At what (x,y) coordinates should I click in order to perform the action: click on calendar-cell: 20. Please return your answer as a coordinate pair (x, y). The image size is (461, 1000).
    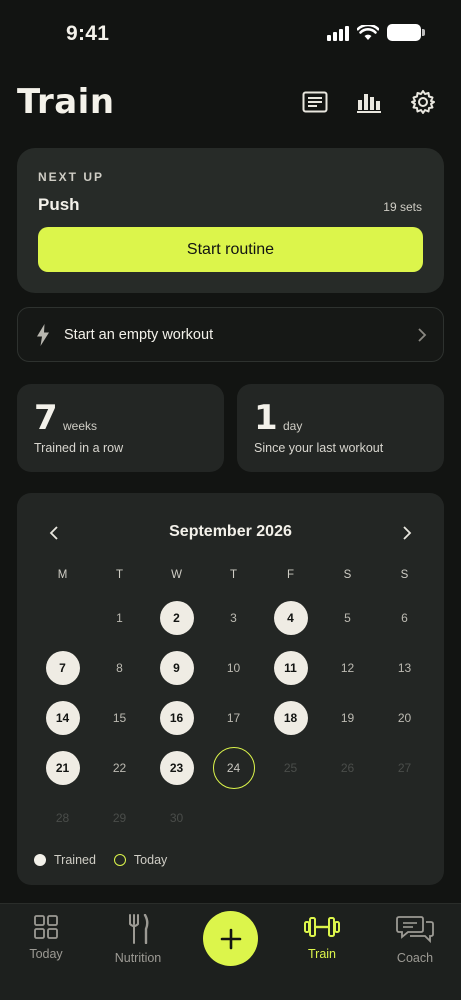
    Looking at the image, I should click on (404, 718).